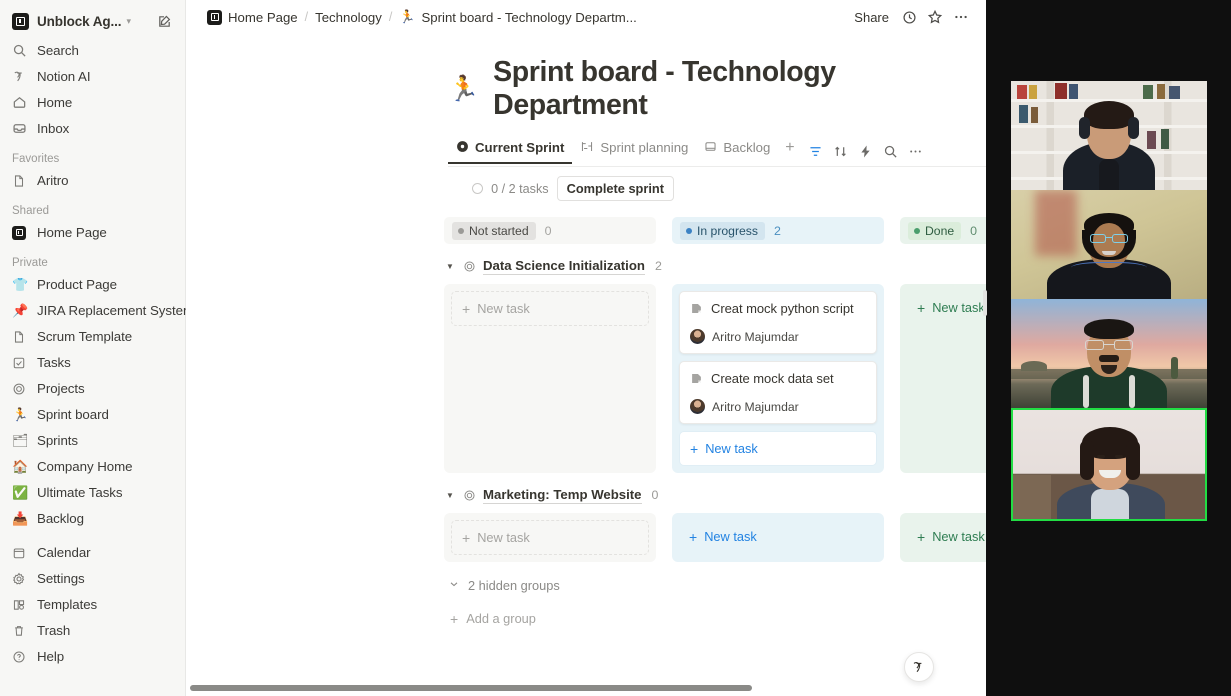  I want to click on emoji-runner-icon: 🏃, so click(463, 89).